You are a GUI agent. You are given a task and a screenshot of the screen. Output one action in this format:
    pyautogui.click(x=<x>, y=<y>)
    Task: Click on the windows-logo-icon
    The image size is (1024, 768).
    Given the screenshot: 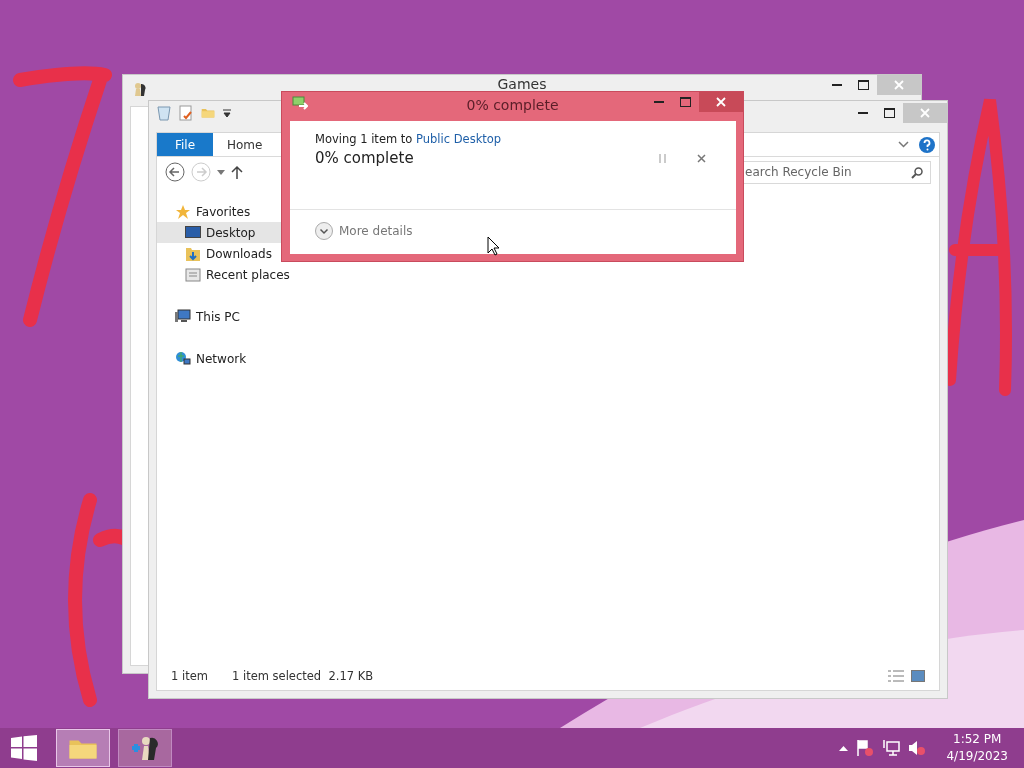 What is the action you would take?
    pyautogui.click(x=24, y=748)
    